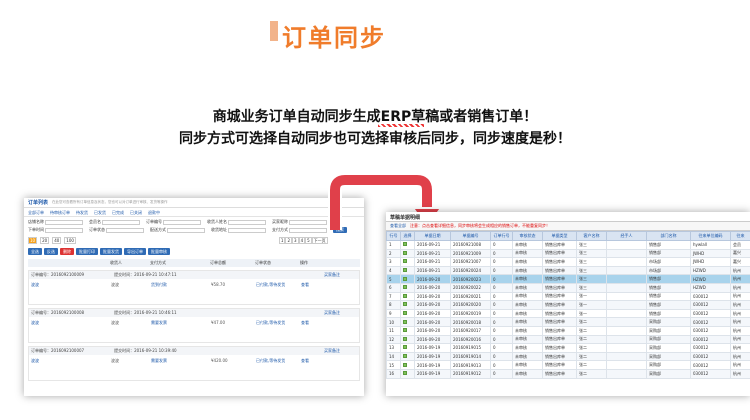  What do you see at coordinates (60, 212) in the screenshot?
I see `tab-1: 待审核订单` at bounding box center [60, 212].